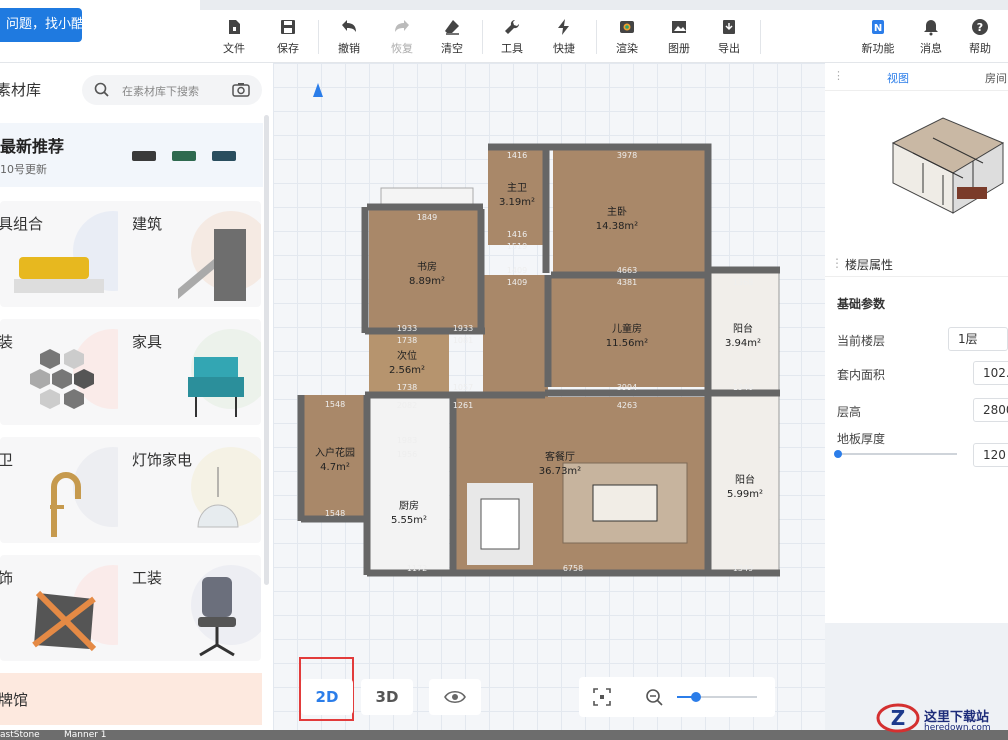 This screenshot has height=740, width=1008. I want to click on floor-properties-header: ⋮ 楼层属性, so click(916, 262).